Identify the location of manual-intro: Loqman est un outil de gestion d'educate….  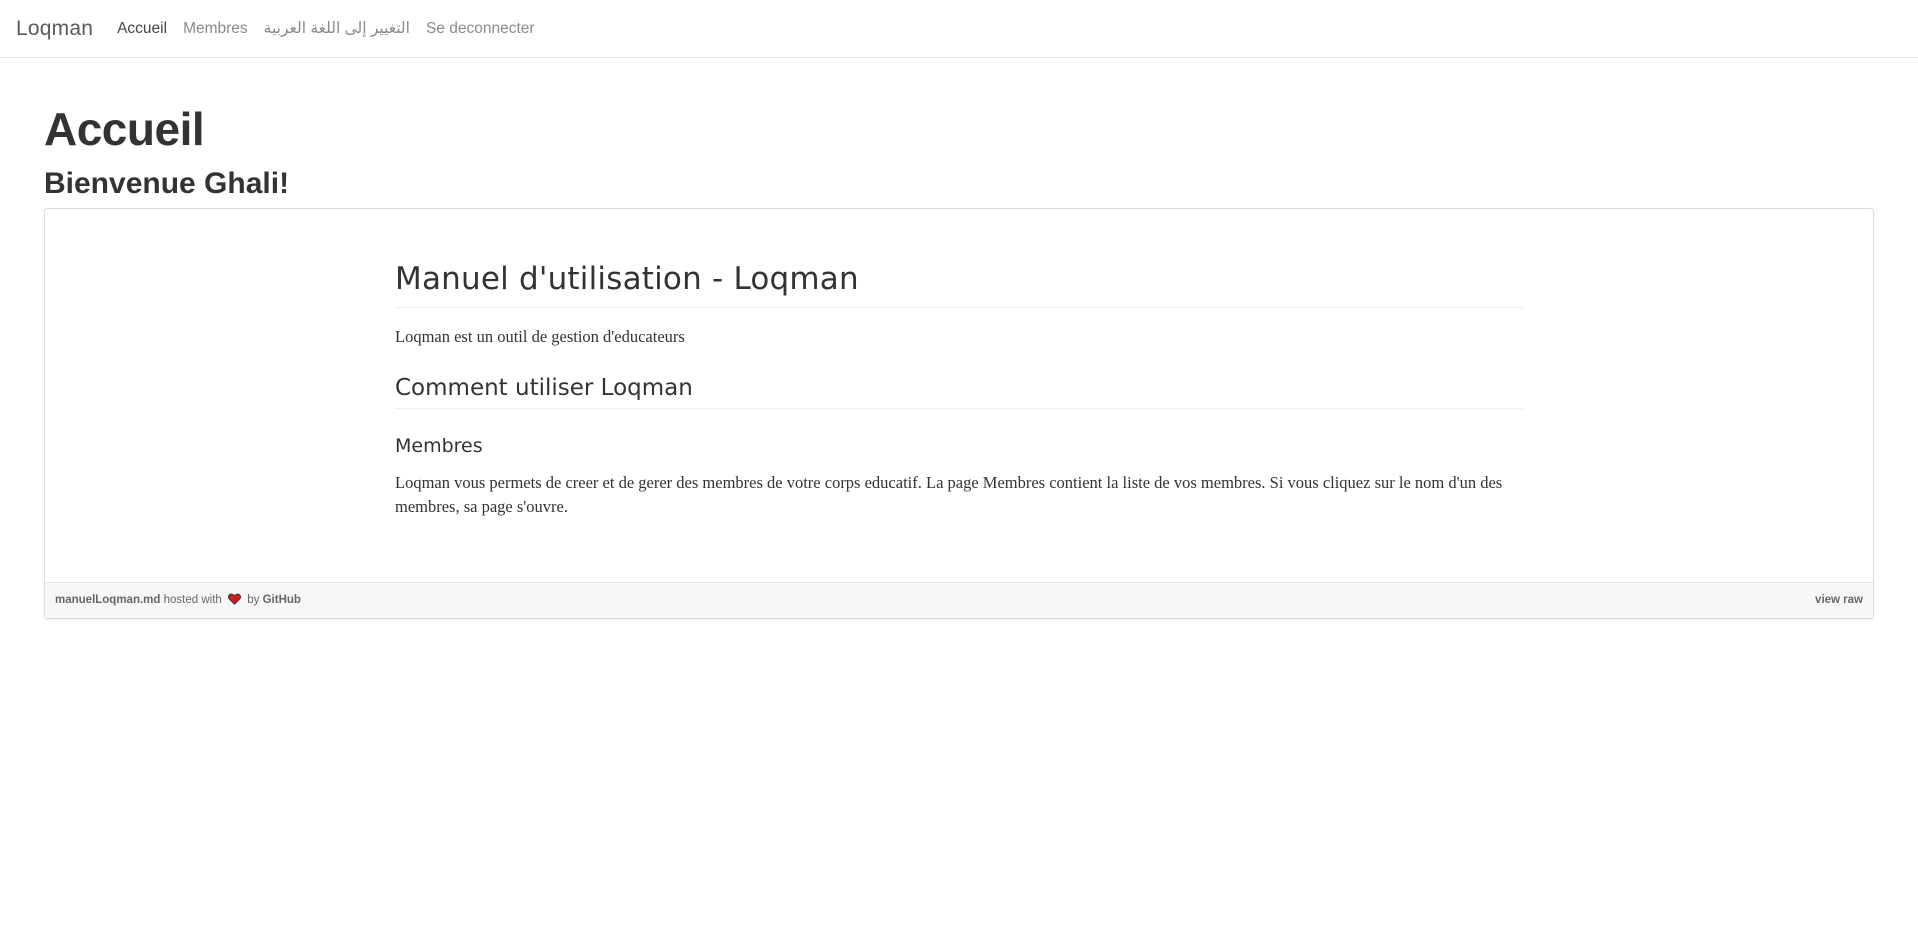
(540, 336).